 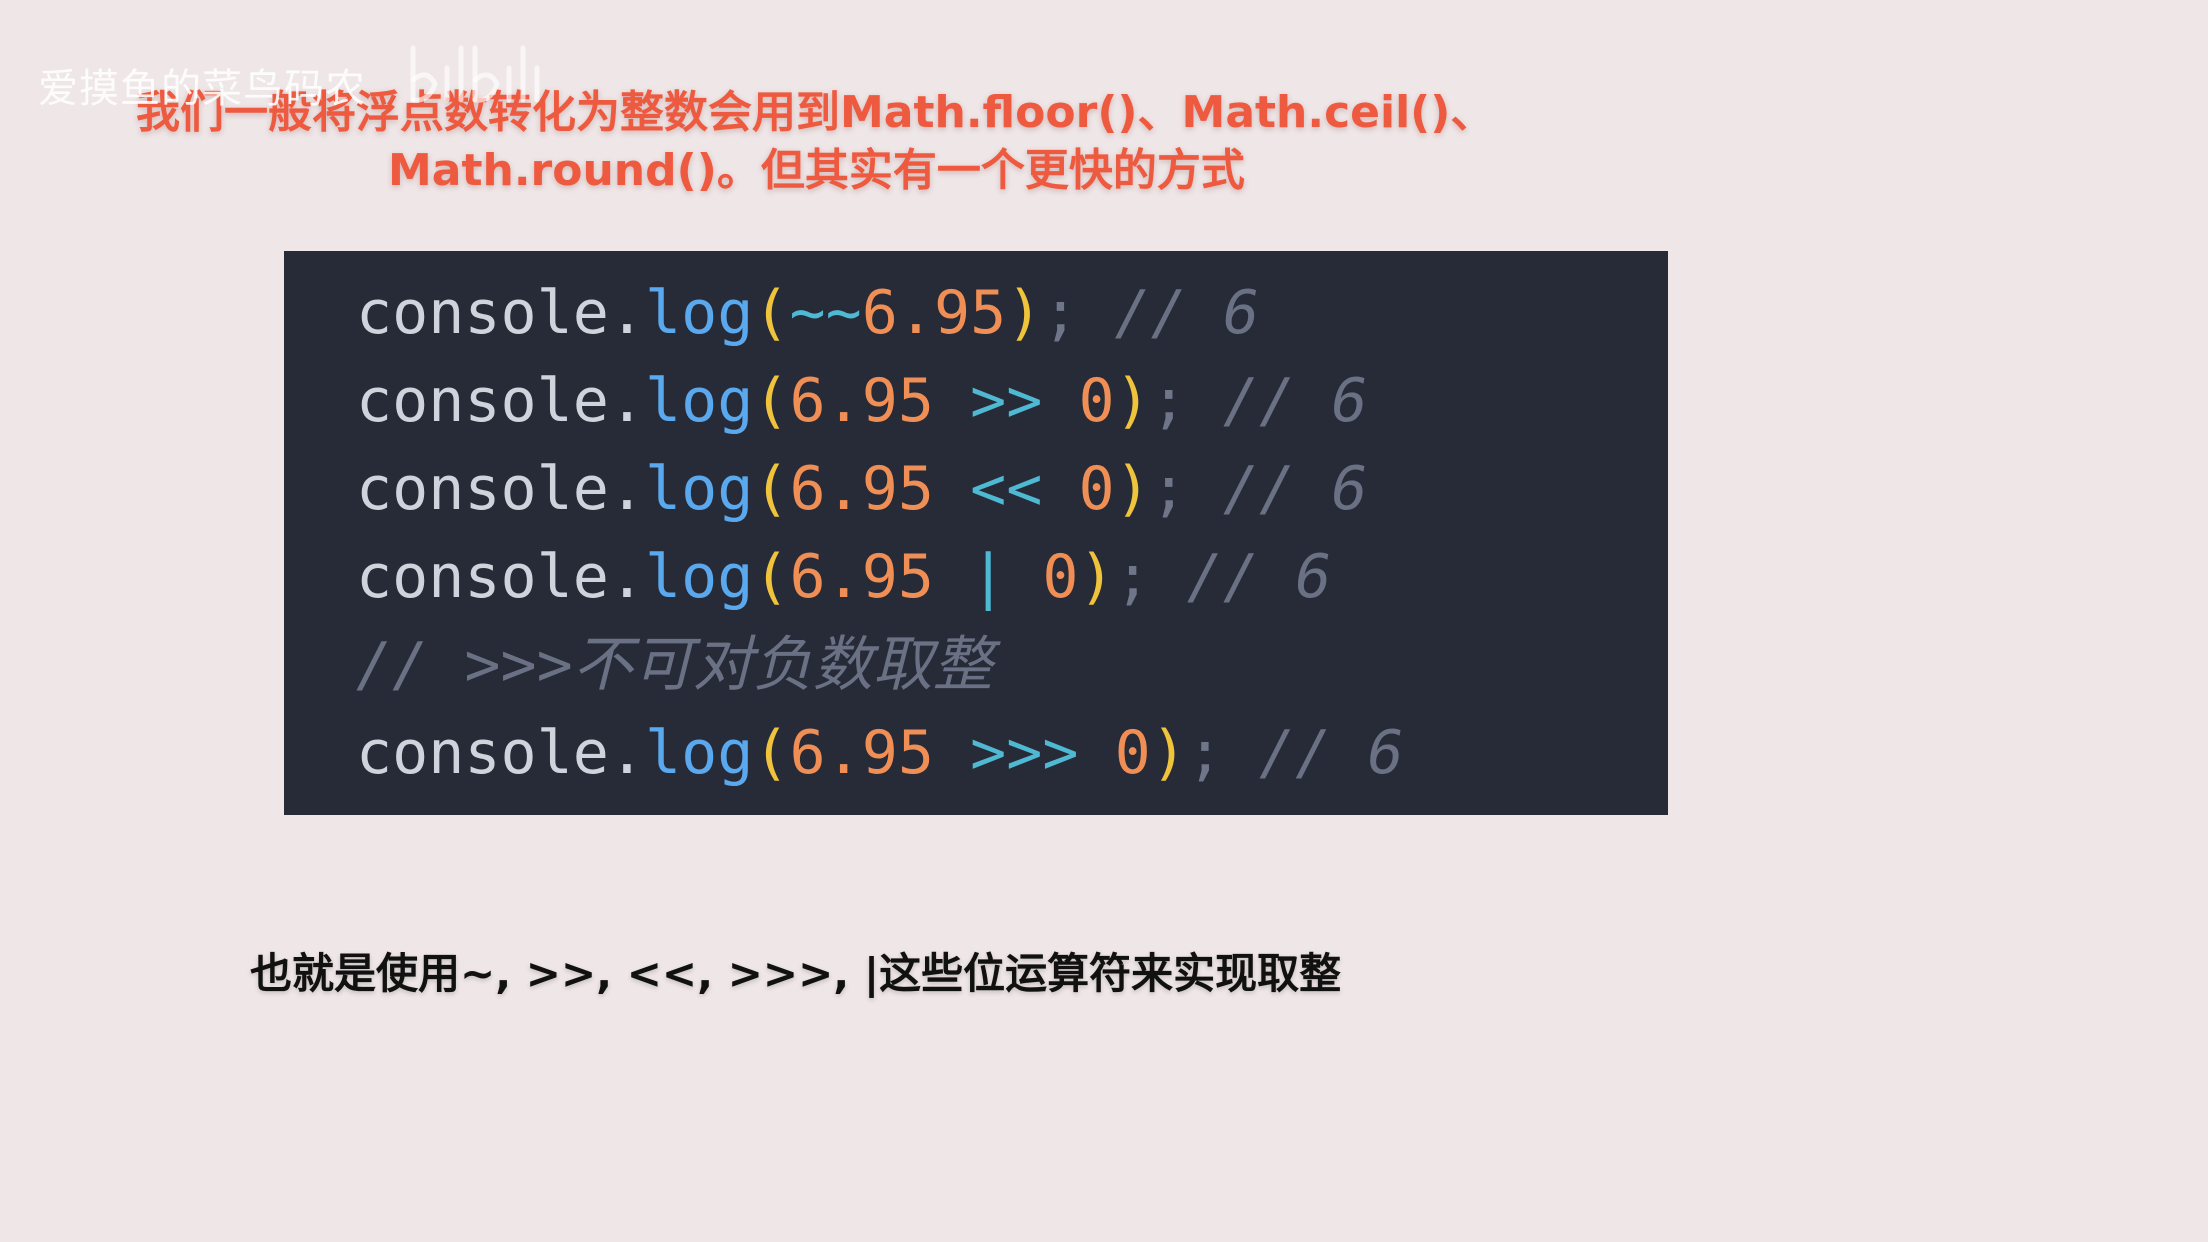 What do you see at coordinates (1024, 753) in the screenshot?
I see `code-token-op: >>>` at bounding box center [1024, 753].